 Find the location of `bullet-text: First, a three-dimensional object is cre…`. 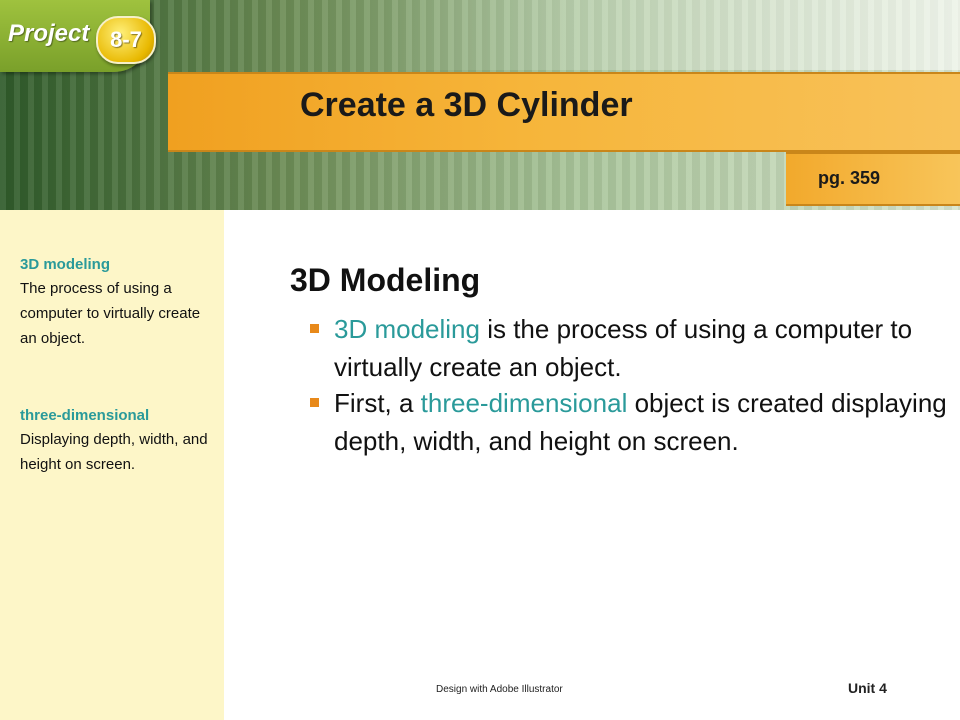

bullet-text: First, a three-dimensional object is cre… is located at coordinates (642, 422).